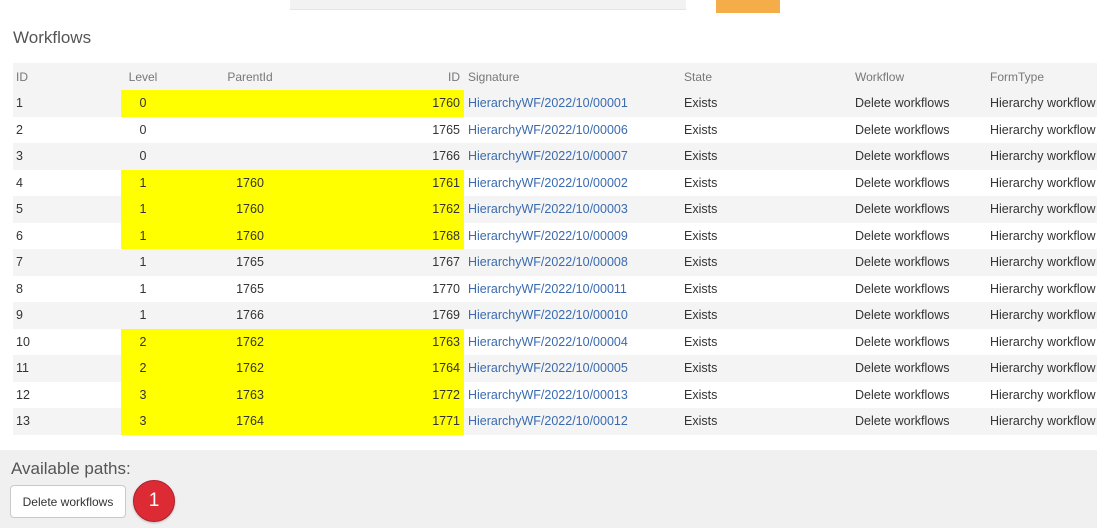 Image resolution: width=1097 pixels, height=528 pixels. Describe the element at coordinates (67, 315) in the screenshot. I see `cell-idx: 9` at that location.